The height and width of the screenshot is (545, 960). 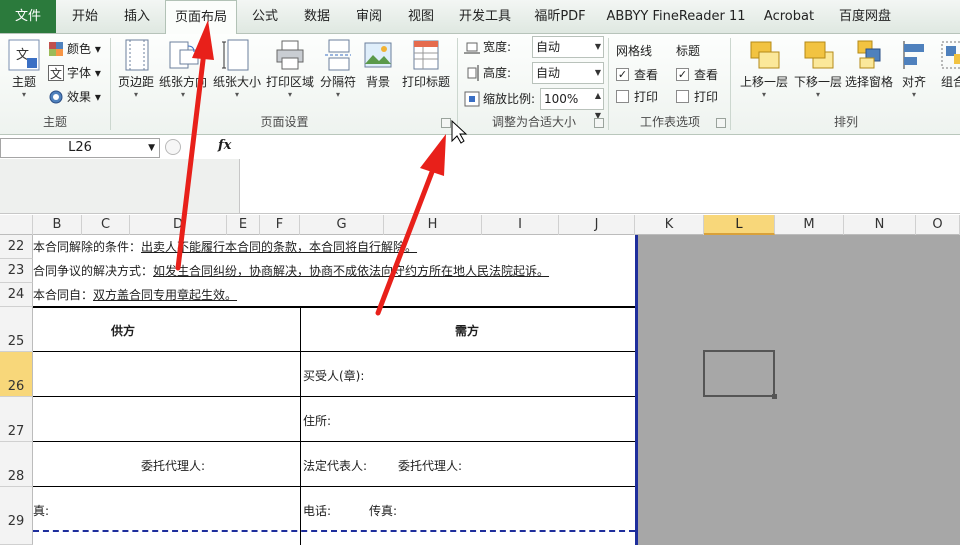 What do you see at coordinates (237, 69) in the screenshot?
I see `size-button: 纸张大小 ▾` at bounding box center [237, 69].